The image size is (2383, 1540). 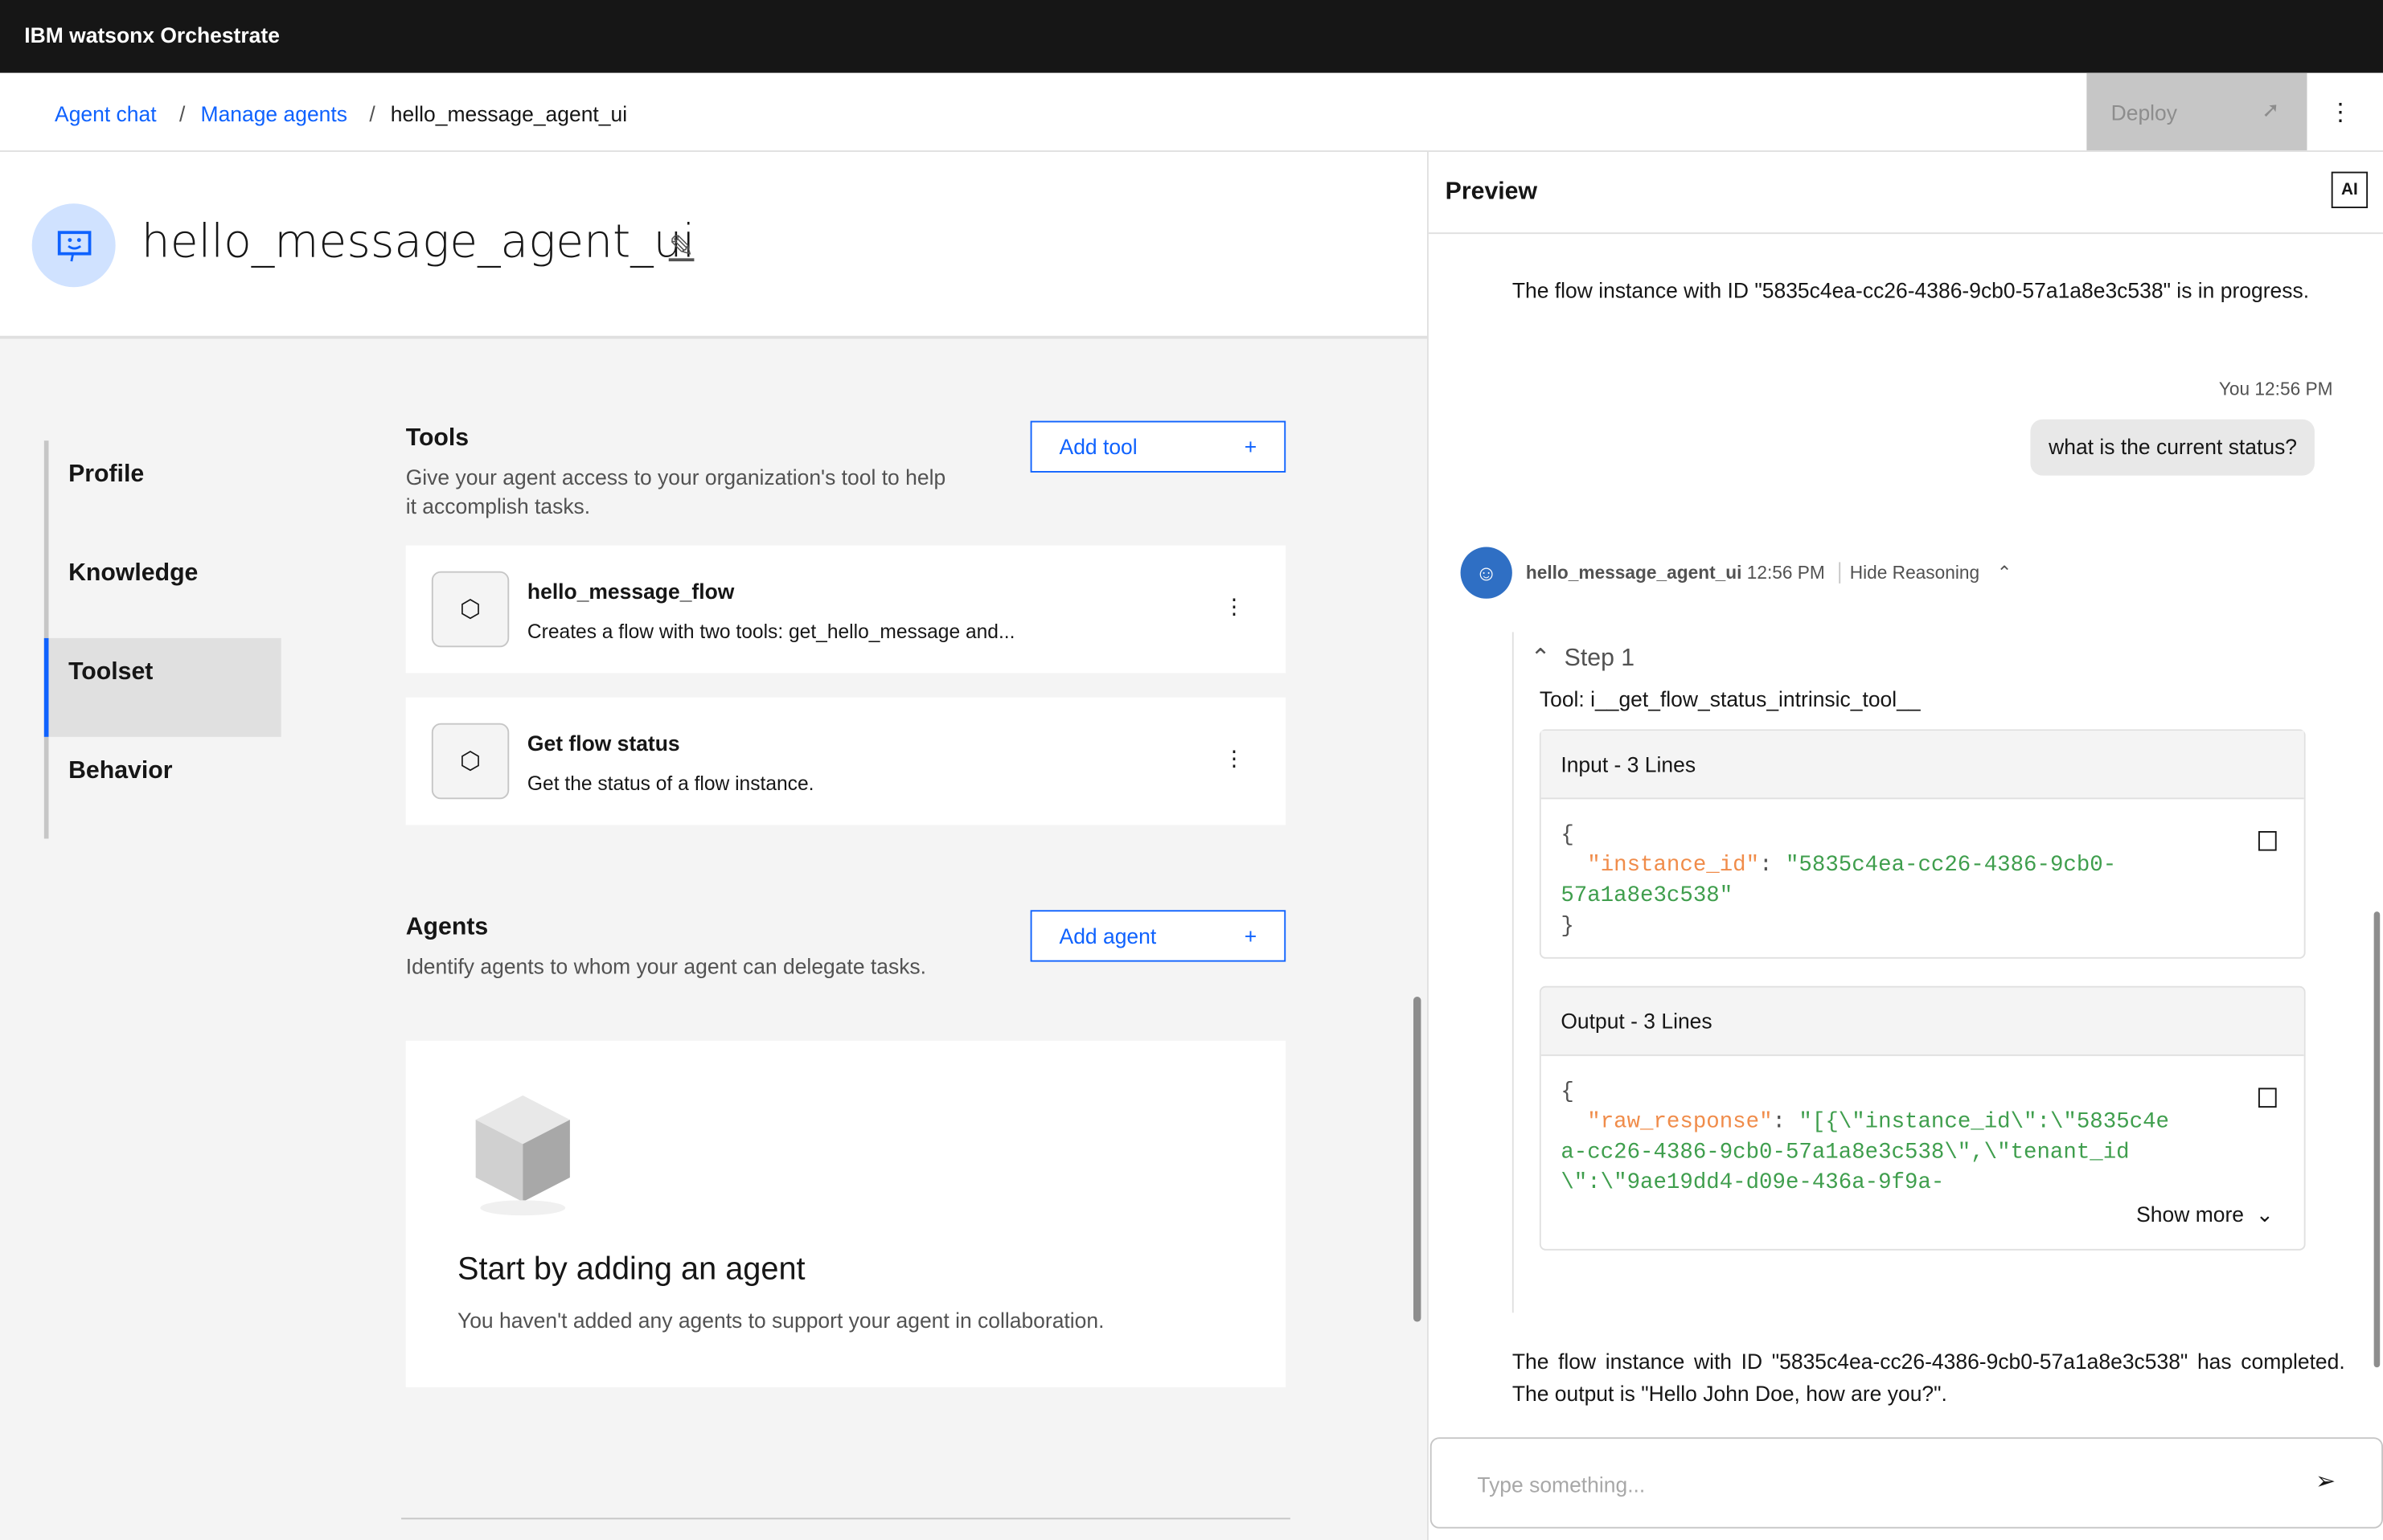 I want to click on tool-name: hello_message_flow, so click(x=631, y=592).